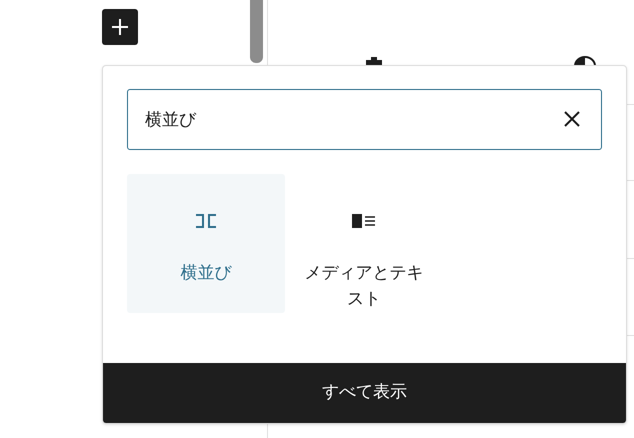  What do you see at coordinates (206, 221) in the screenshot?
I see `columns-icon` at bounding box center [206, 221].